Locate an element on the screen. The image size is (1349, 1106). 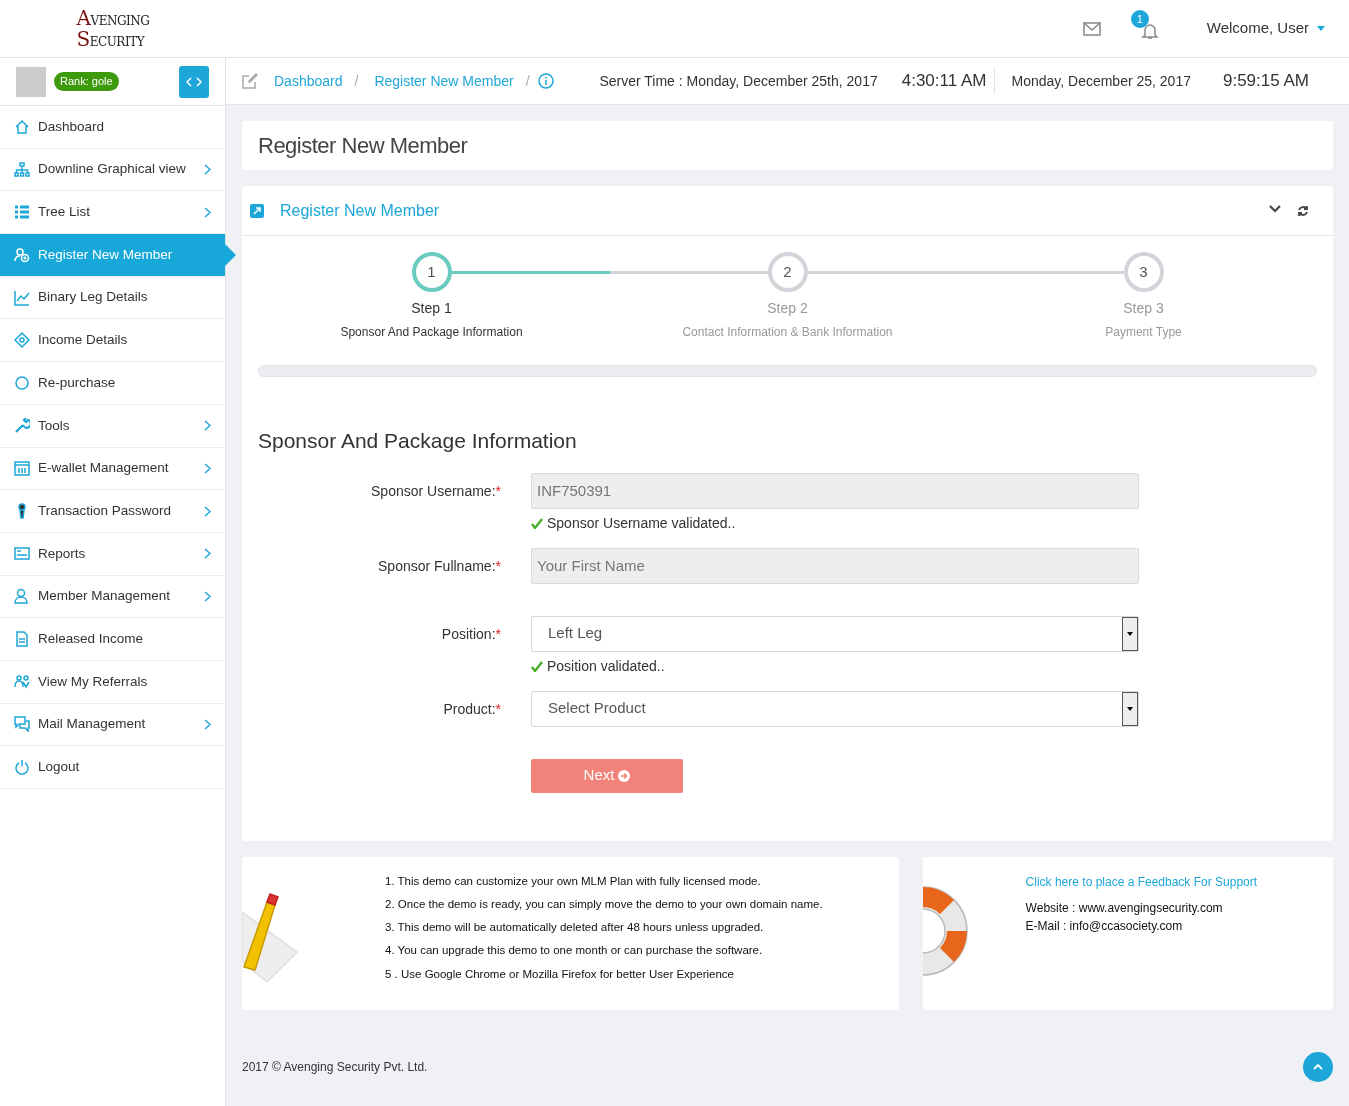
logo: AVENGING SECURITY is located at coordinates (113, 28).